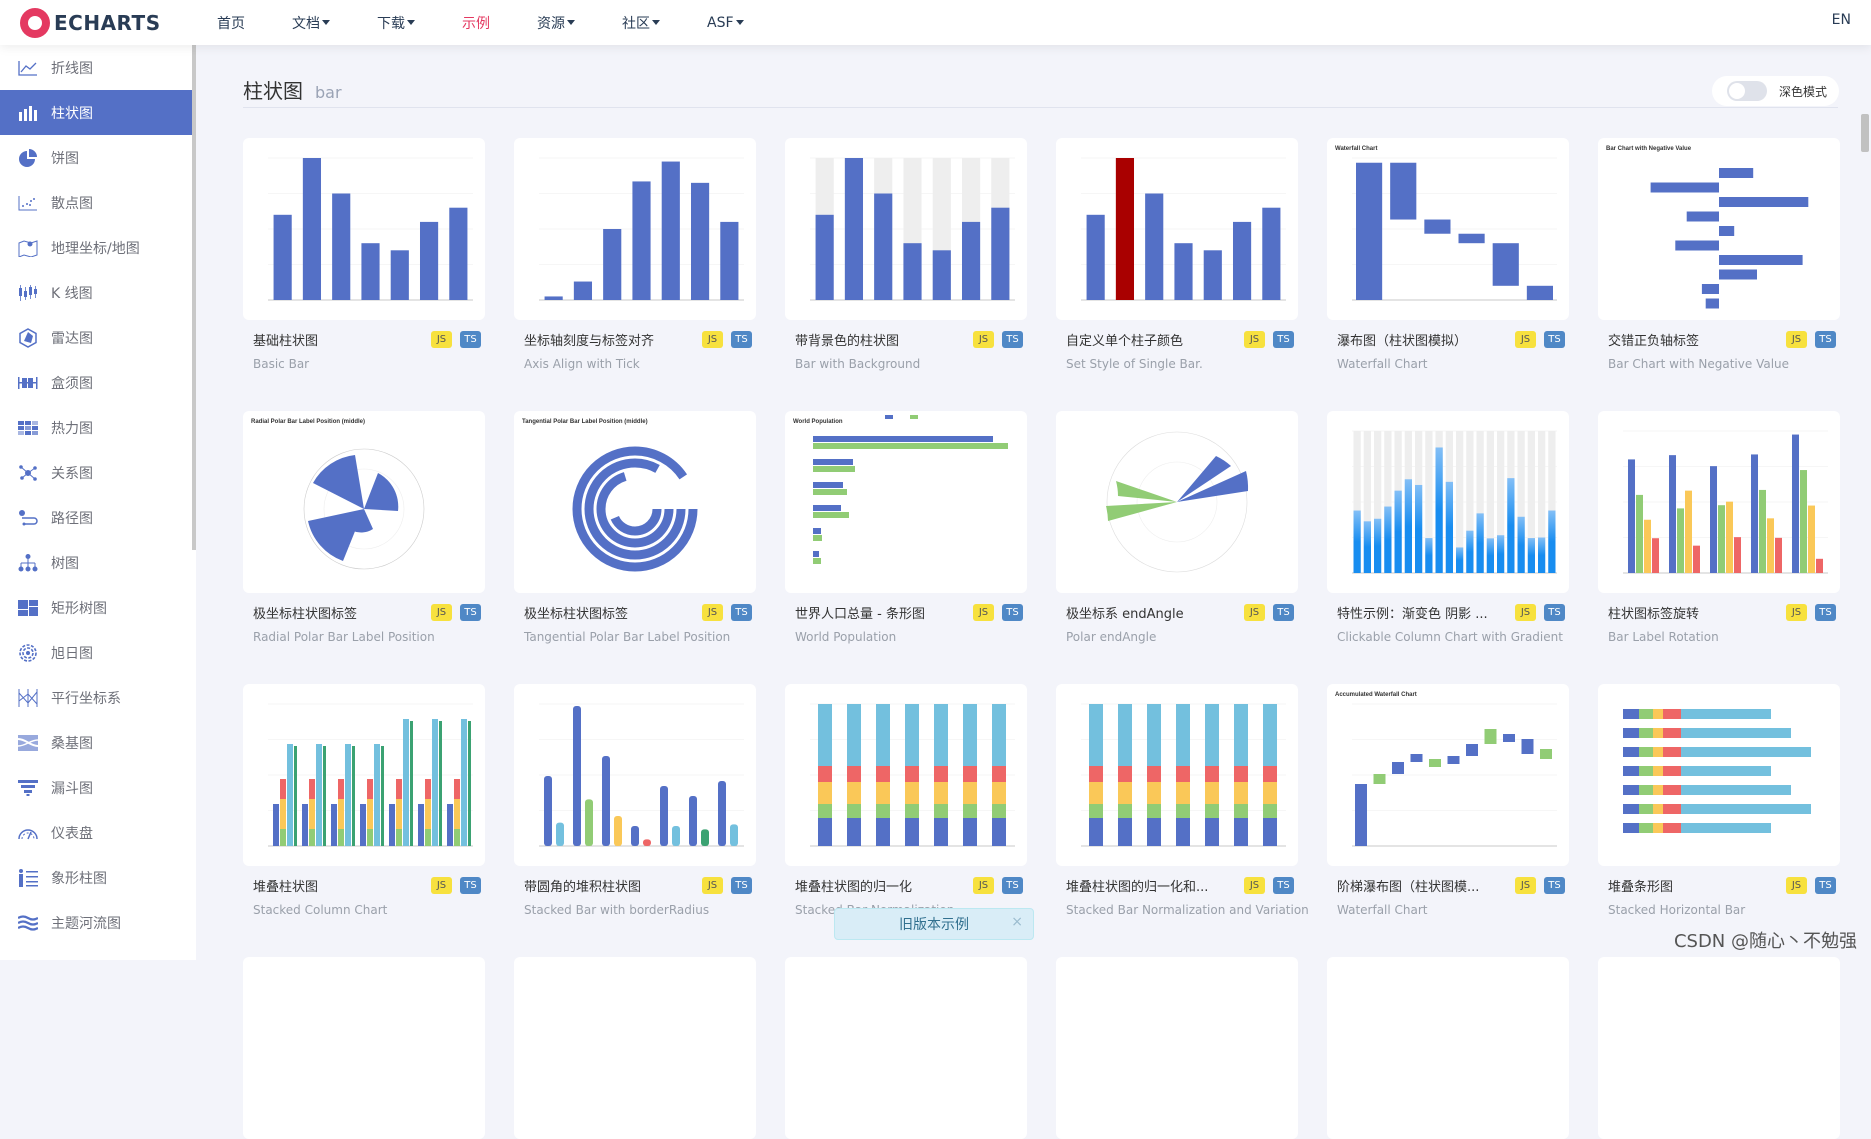 The width and height of the screenshot is (1871, 1139). What do you see at coordinates (98, 427) in the screenshot?
I see `sidebar-item-8: 热力图` at bounding box center [98, 427].